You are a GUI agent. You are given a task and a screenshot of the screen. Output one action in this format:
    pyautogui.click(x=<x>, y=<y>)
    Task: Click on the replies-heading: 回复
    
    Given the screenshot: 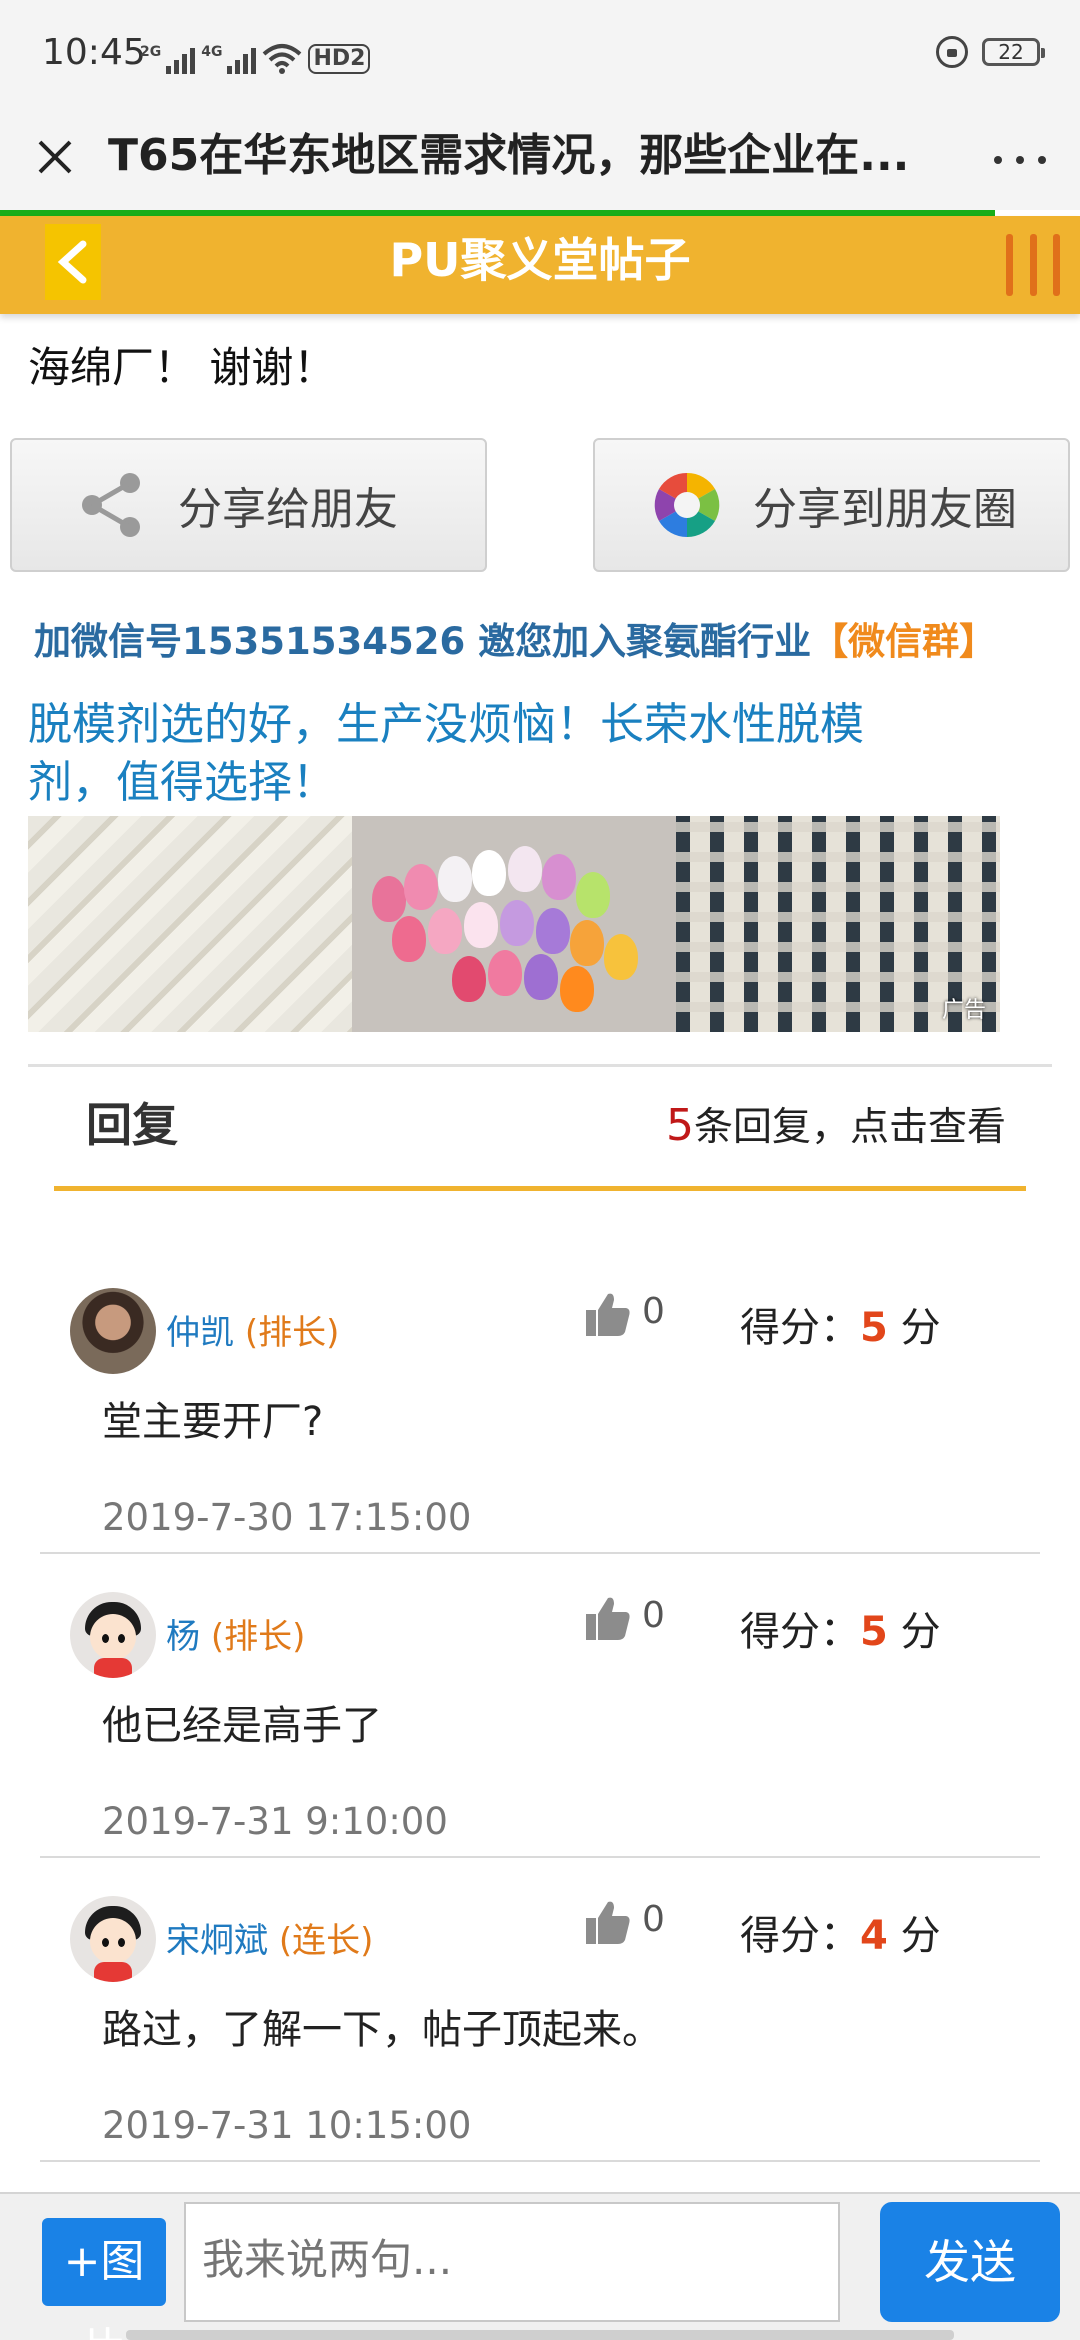 What is the action you would take?
    pyautogui.click(x=132, y=1125)
    